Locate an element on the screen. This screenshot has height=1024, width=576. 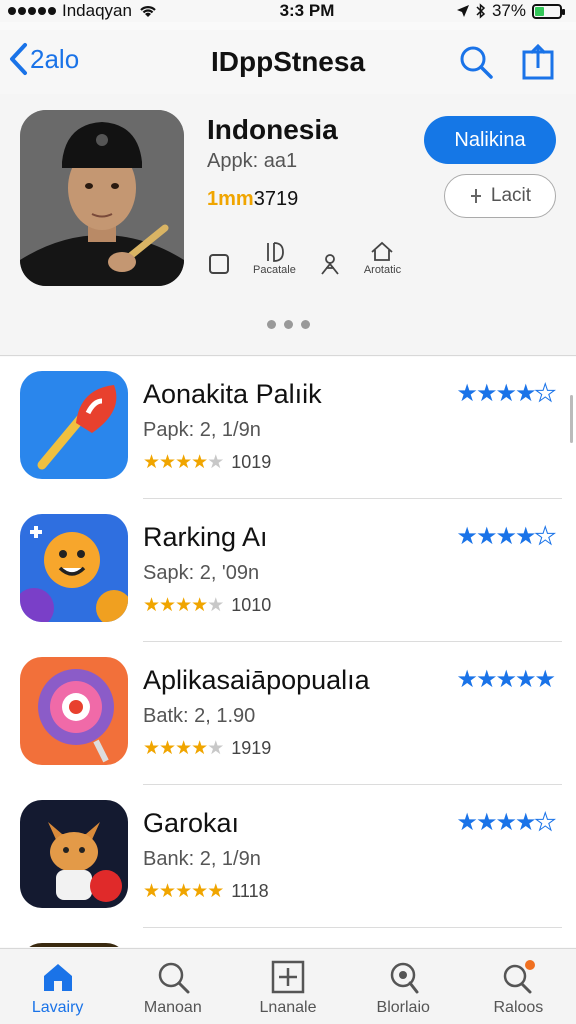
featured-title: Indonesia is located at coordinates (272, 129).